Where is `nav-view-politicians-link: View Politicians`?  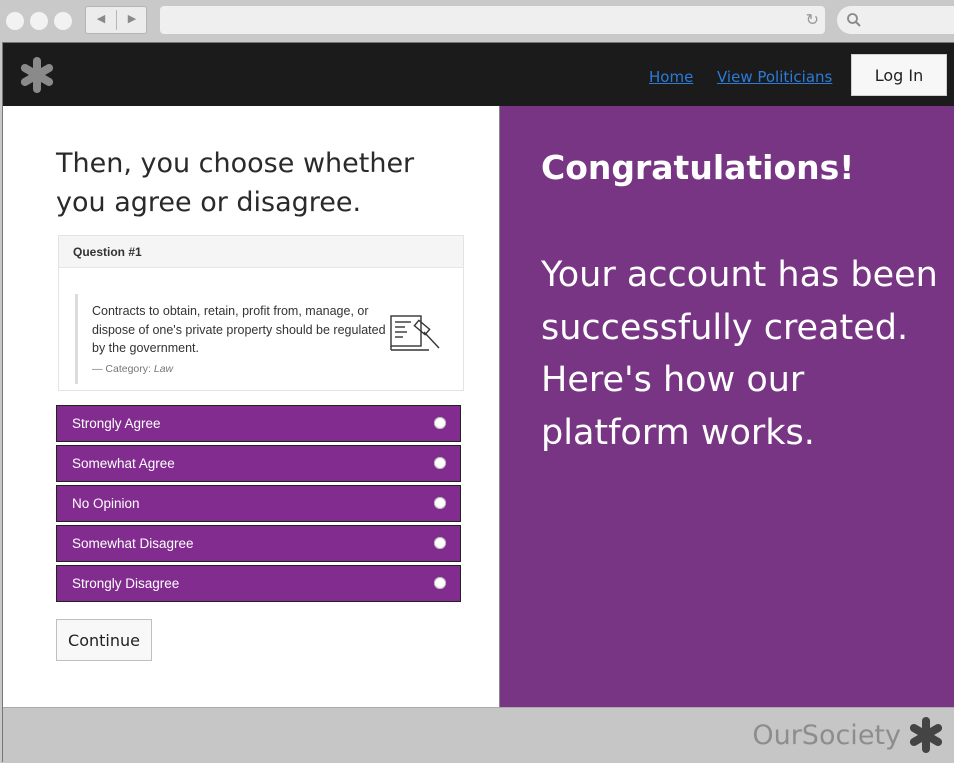
nav-view-politicians-link: View Politicians is located at coordinates (774, 77).